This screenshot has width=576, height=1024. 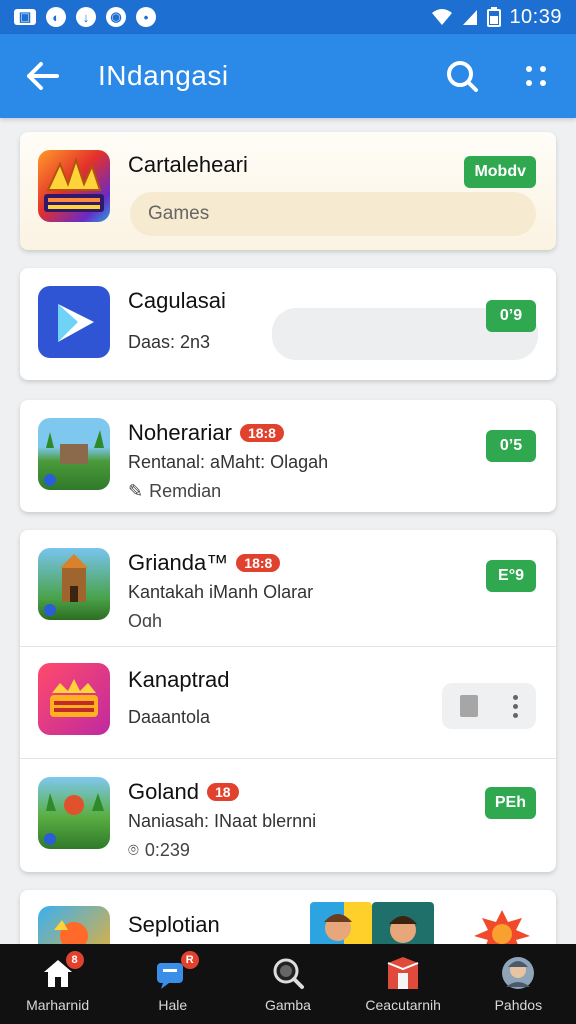 What do you see at coordinates (500, 172) in the screenshot?
I see `action-button: Mobdv` at bounding box center [500, 172].